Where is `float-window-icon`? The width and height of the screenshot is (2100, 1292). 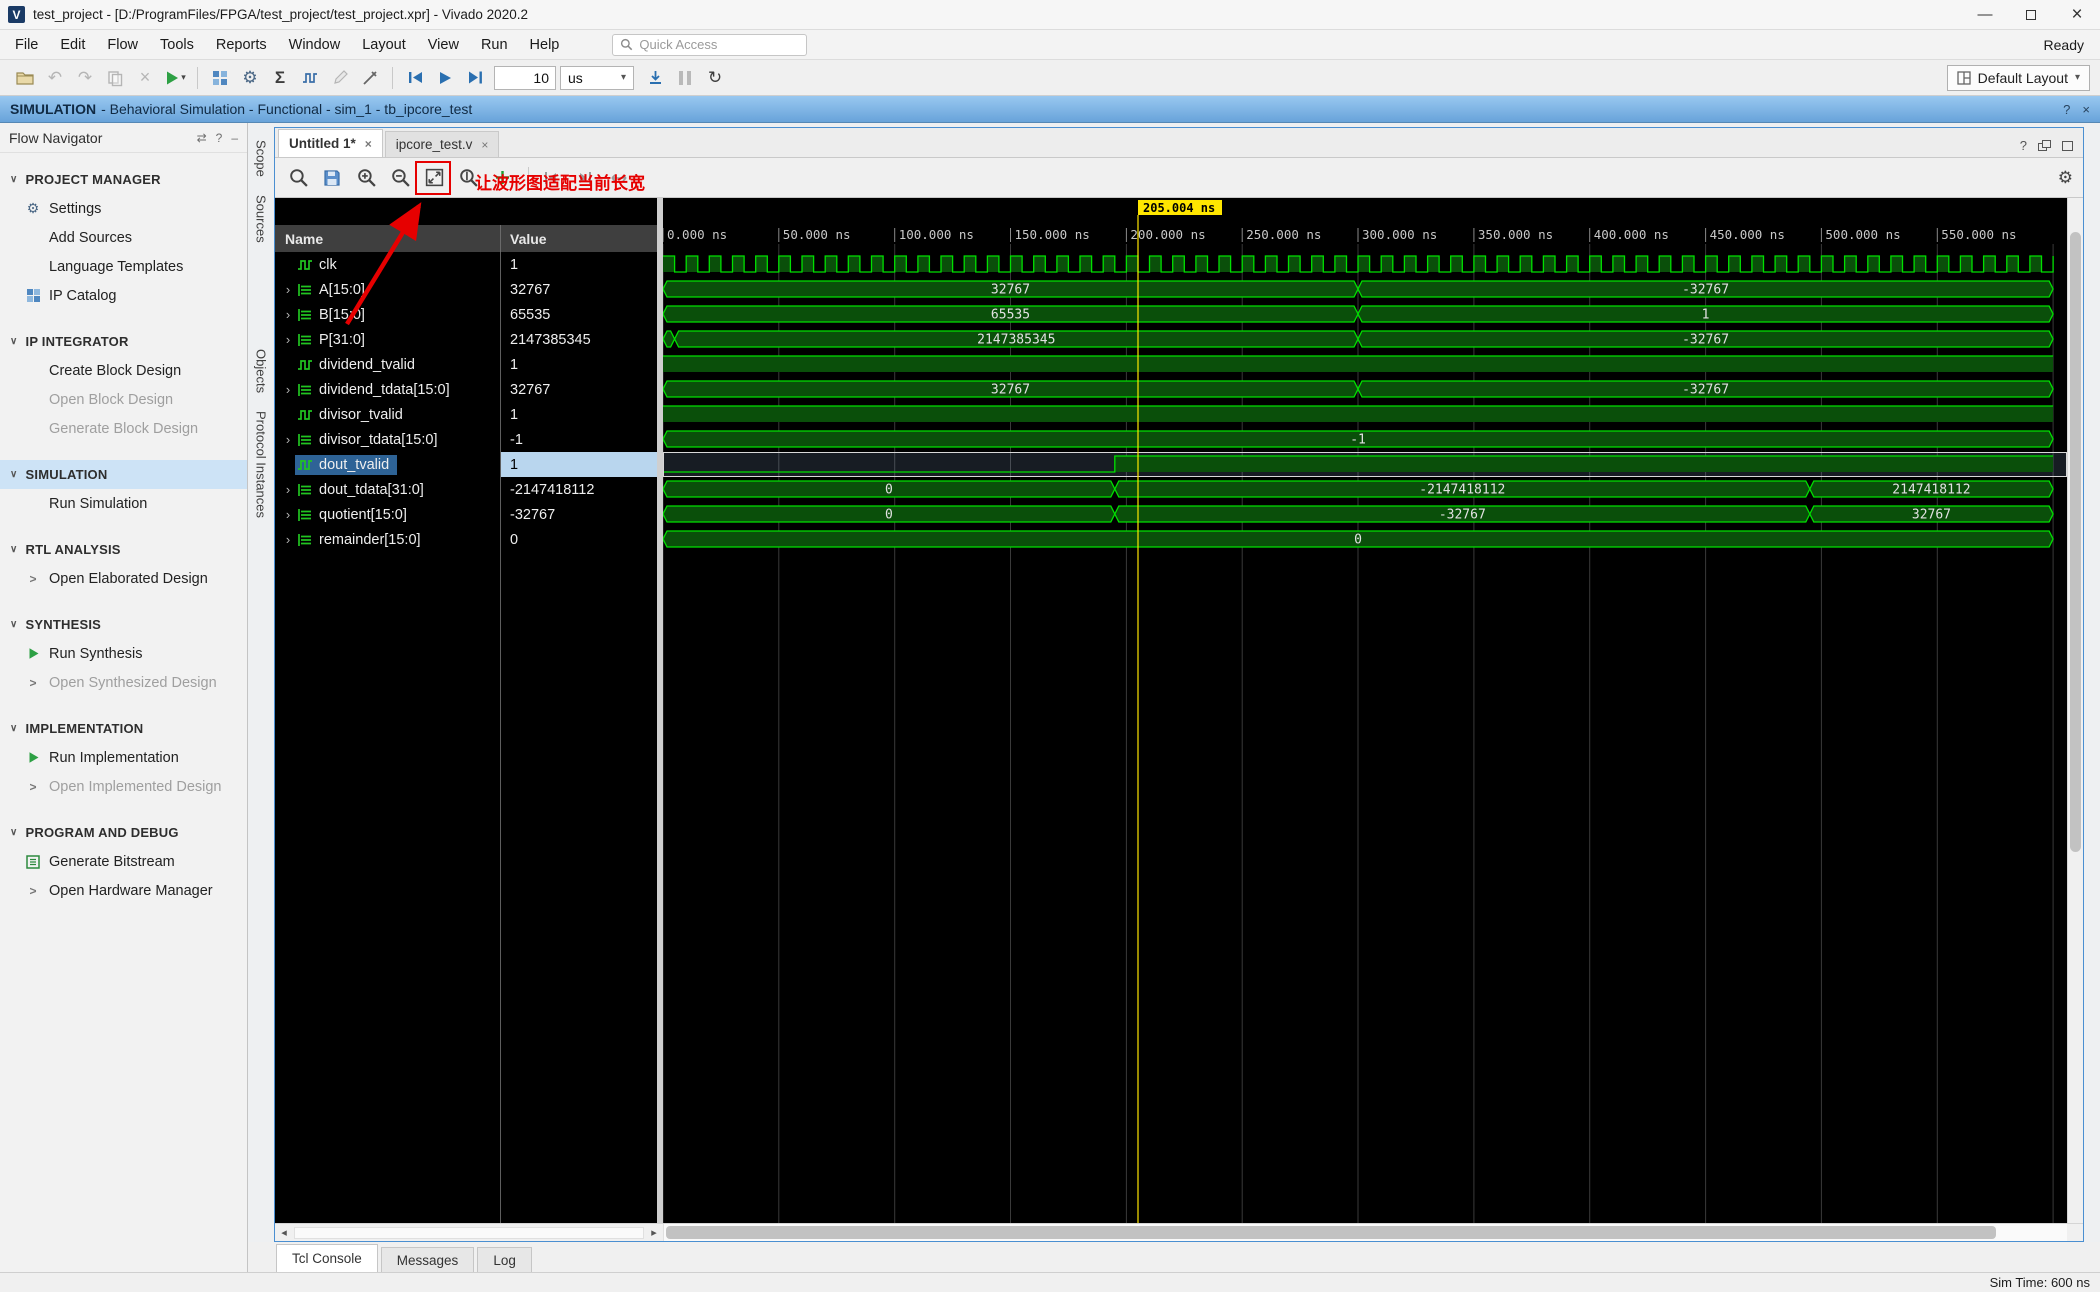
float-window-icon is located at coordinates (2044, 145).